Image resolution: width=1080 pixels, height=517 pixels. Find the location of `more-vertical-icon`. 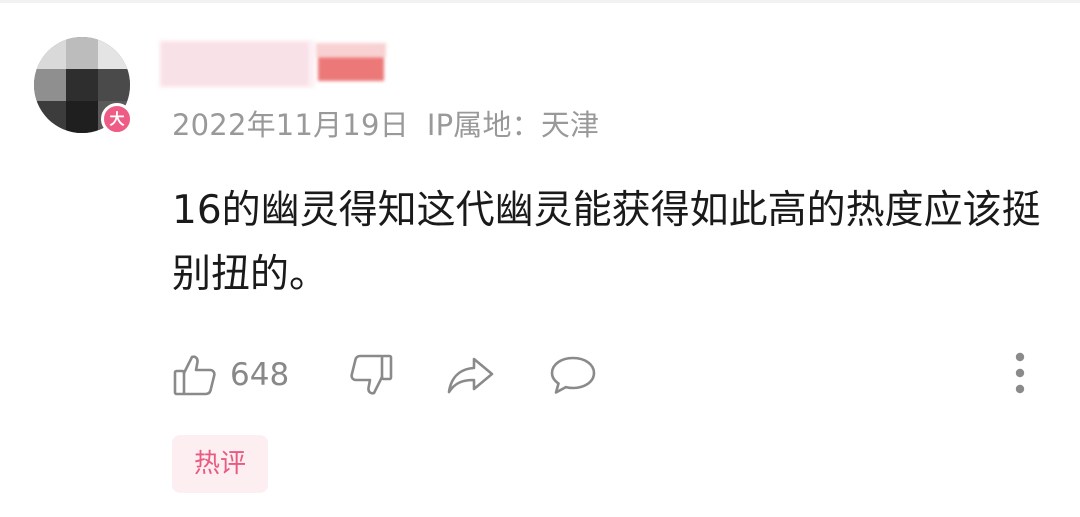

more-vertical-icon is located at coordinates (1020, 373).